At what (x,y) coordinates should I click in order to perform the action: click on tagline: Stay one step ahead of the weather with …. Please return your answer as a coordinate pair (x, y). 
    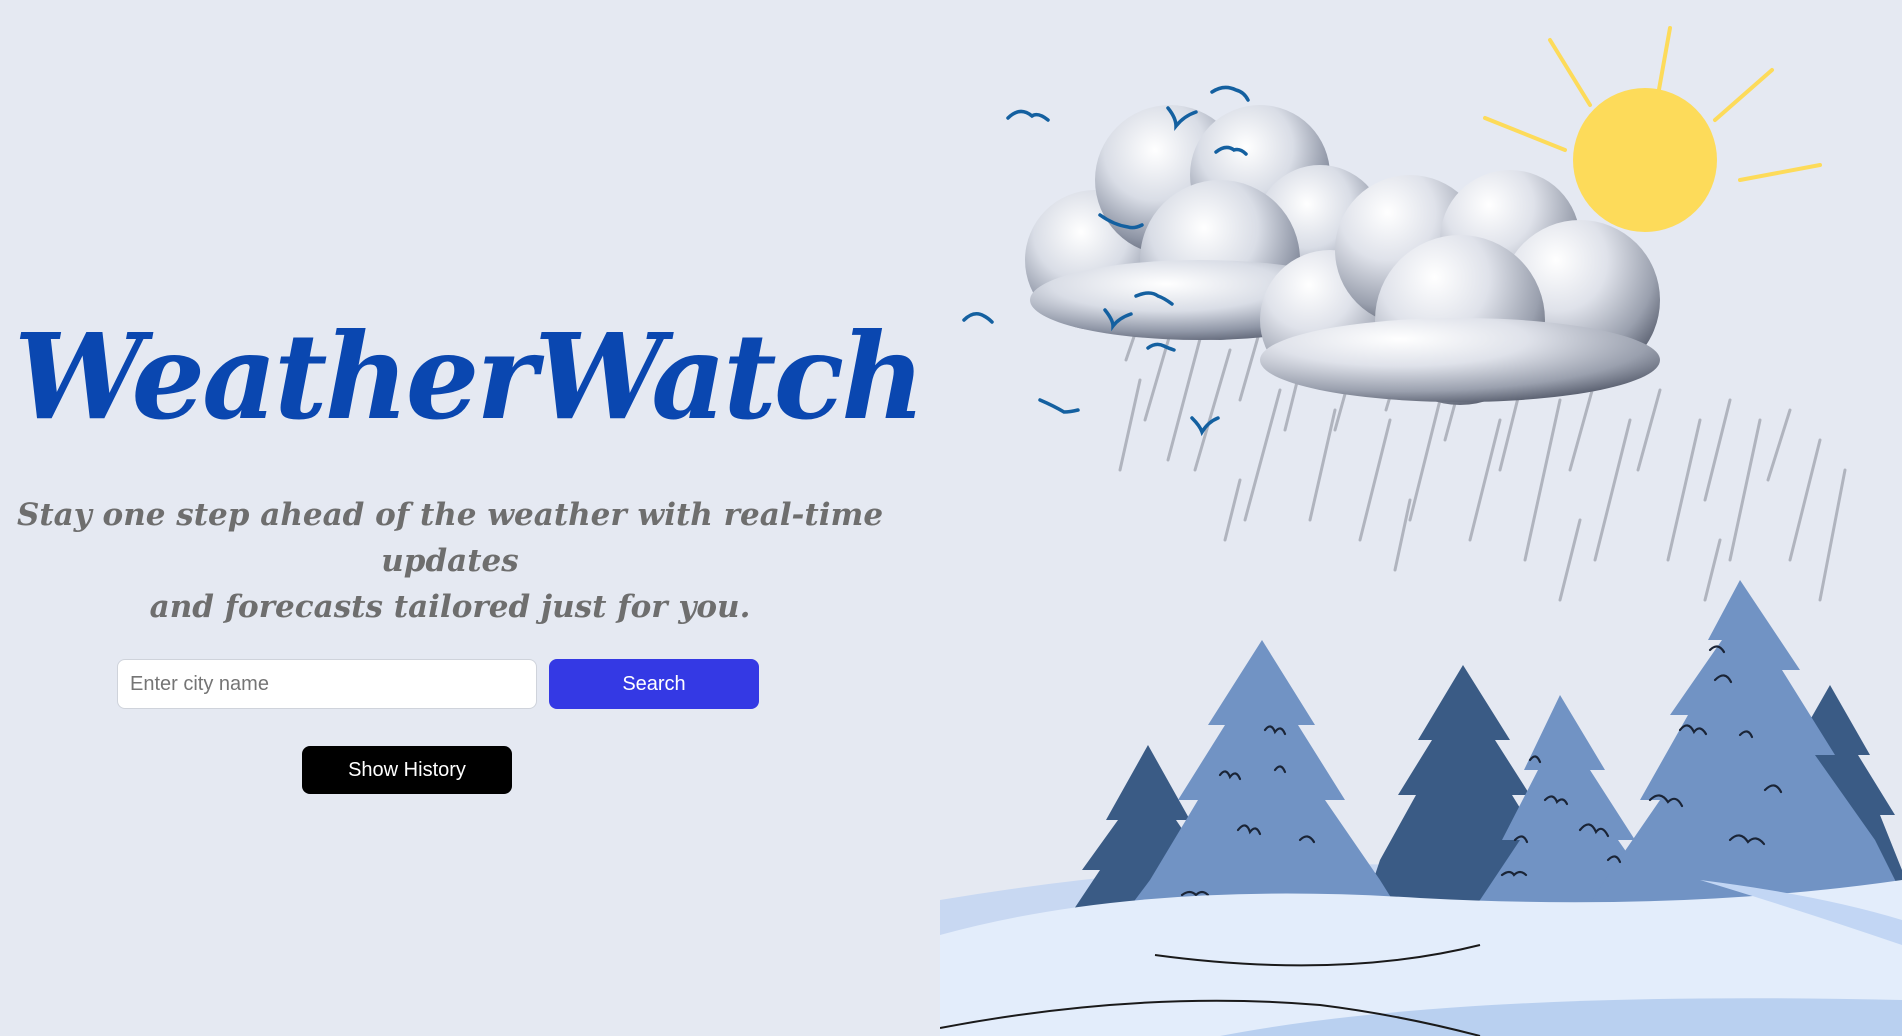
    Looking at the image, I should click on (450, 561).